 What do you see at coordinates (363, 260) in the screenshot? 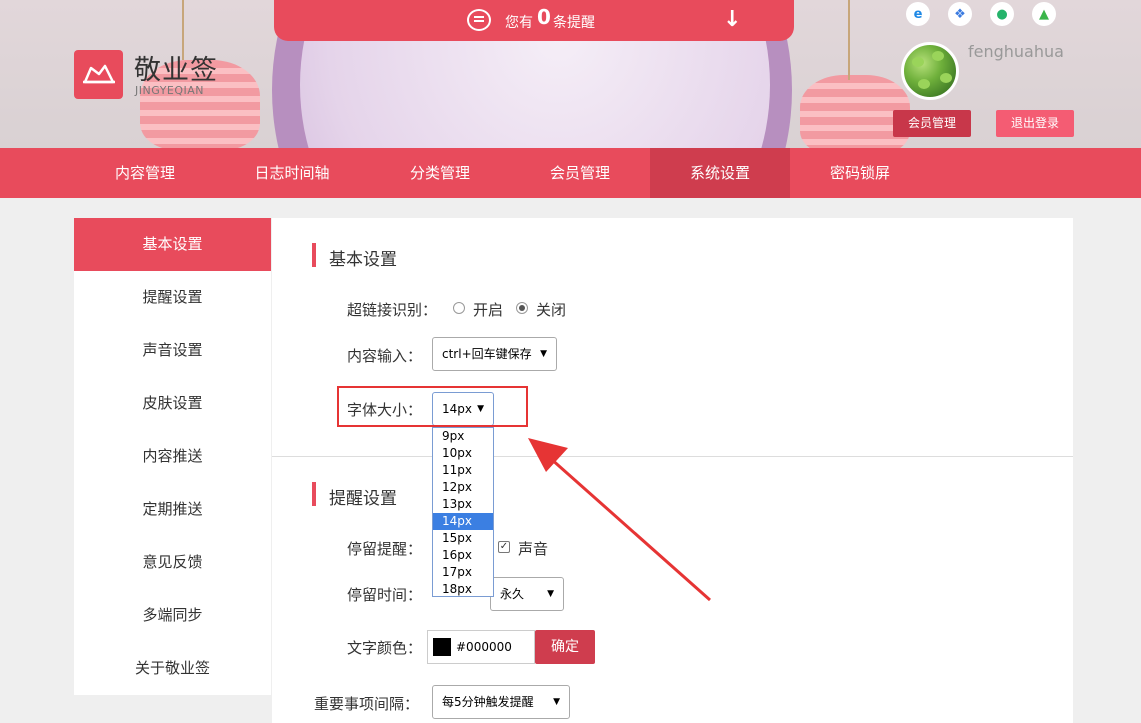
I see `section-title-basic: 基本设置` at bounding box center [363, 260].